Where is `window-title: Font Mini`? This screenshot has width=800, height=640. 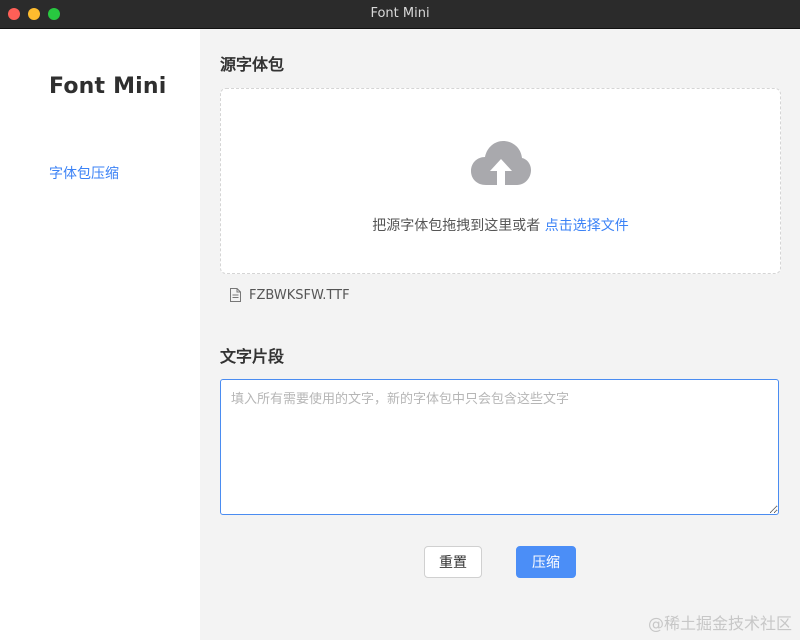 window-title: Font Mini is located at coordinates (400, 13).